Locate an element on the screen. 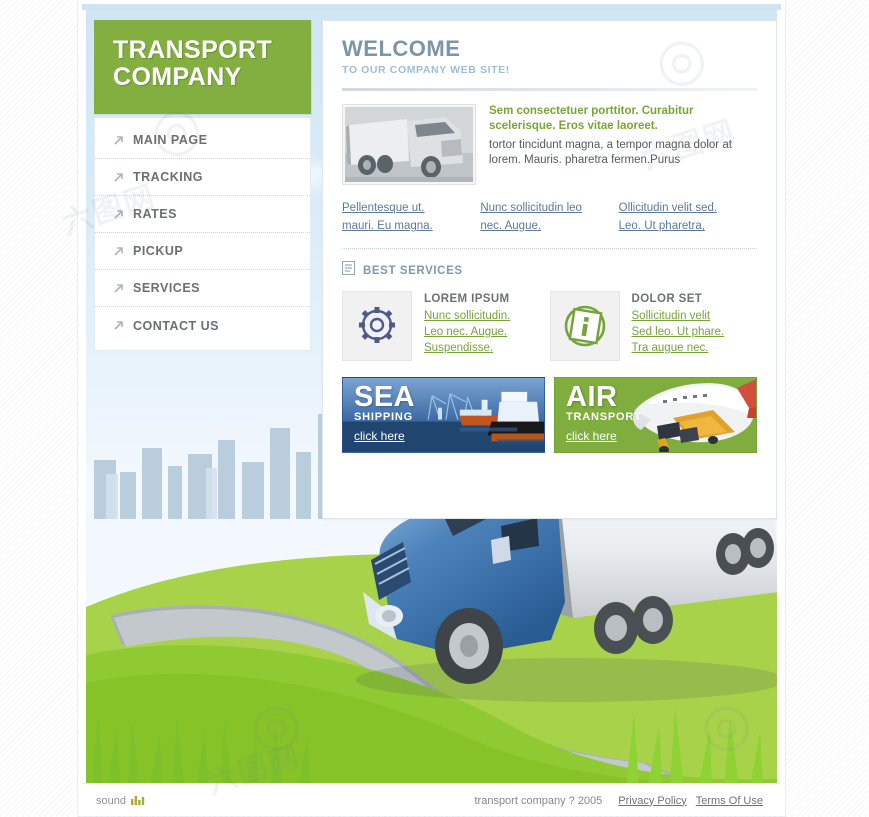 The width and height of the screenshot is (869, 817). sidebar-item-main-page: MAIN PAGE is located at coordinates (202, 140).